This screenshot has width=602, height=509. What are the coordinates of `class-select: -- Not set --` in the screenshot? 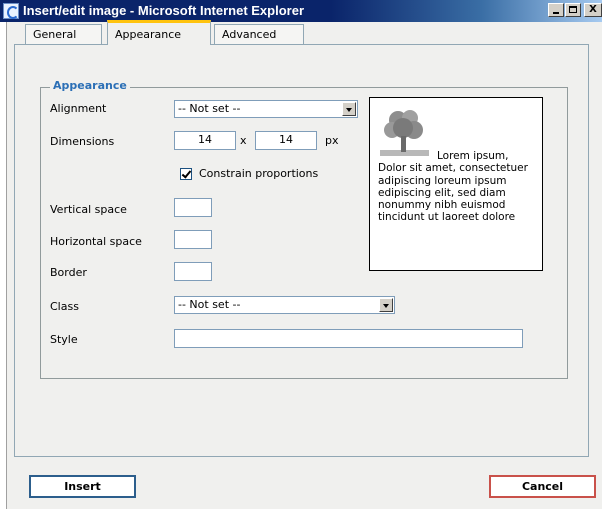 It's located at (284, 305).